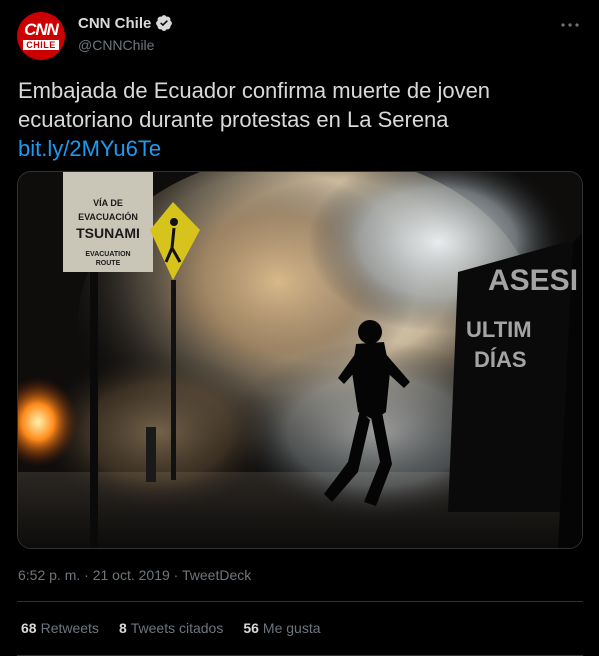 This screenshot has width=599, height=656. I want to click on graffiti-line-3: DÍAS, so click(500, 359).